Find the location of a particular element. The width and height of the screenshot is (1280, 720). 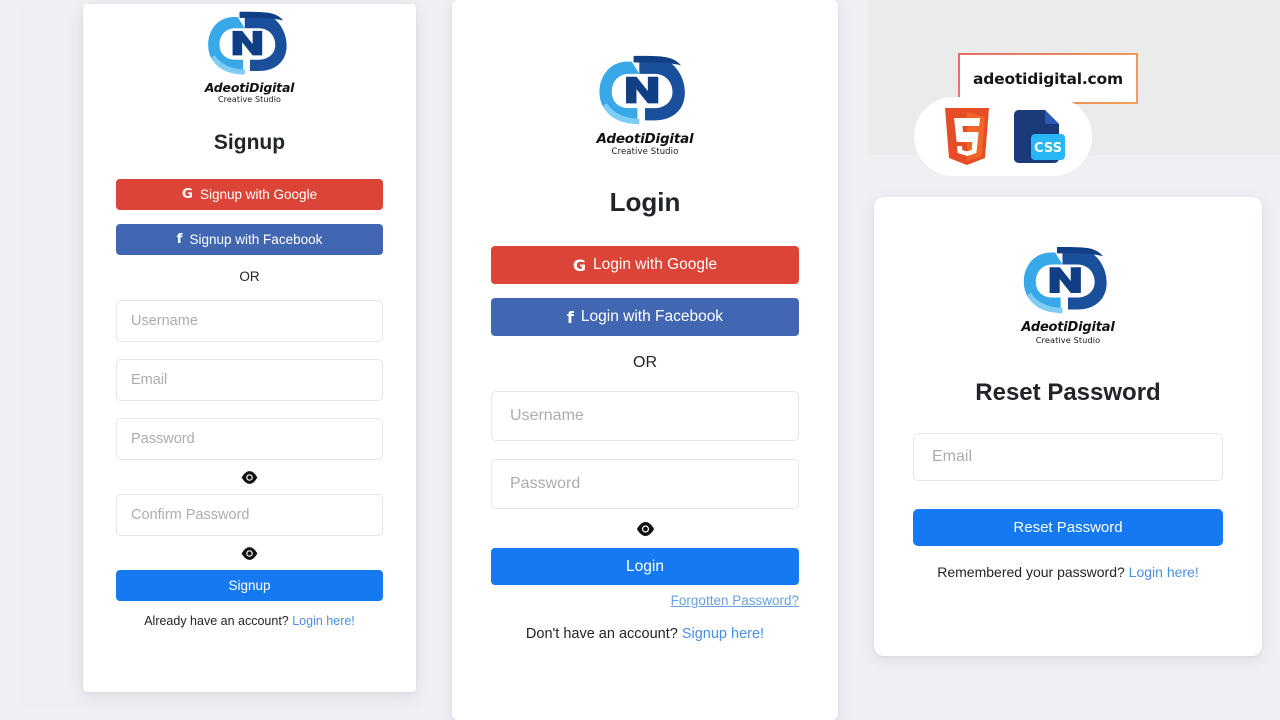

signup-submit-button: Signup is located at coordinates (249, 585).